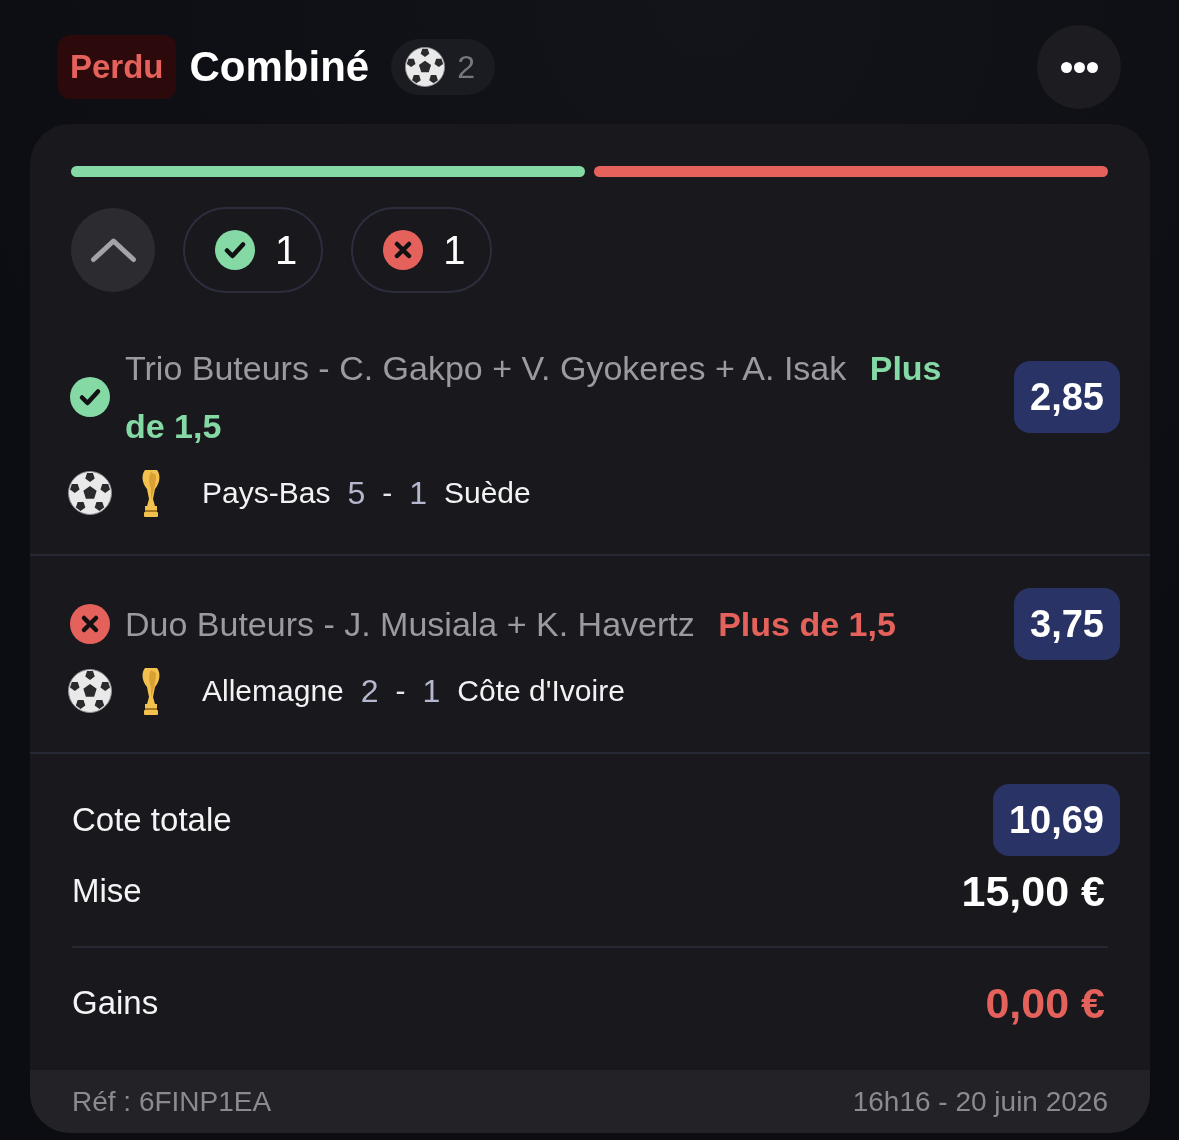 Image resolution: width=1179 pixels, height=1140 pixels. Describe the element at coordinates (1067, 397) in the screenshot. I see `odds-badge: 2,85` at that location.